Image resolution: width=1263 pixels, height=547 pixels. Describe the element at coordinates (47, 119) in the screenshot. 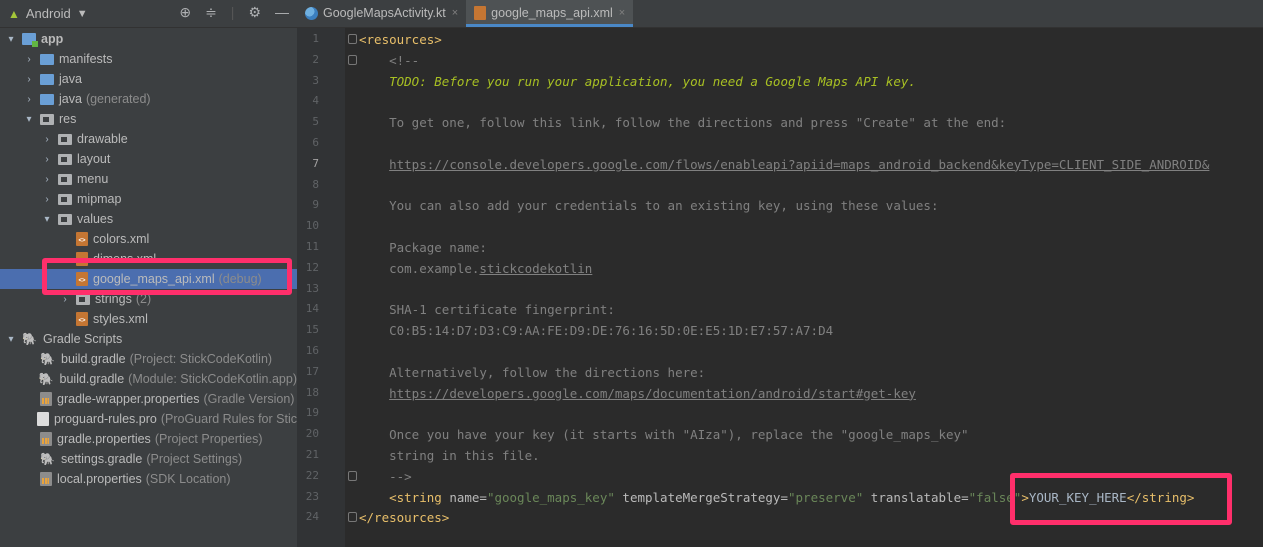

I see `resource-folder-icon` at that location.